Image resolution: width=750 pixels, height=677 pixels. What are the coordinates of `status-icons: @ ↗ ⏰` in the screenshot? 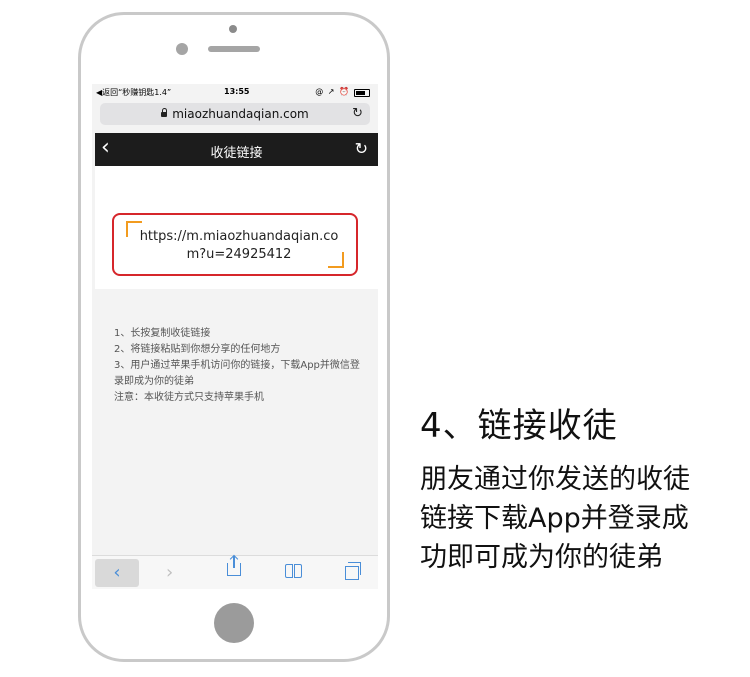 It's located at (332, 91).